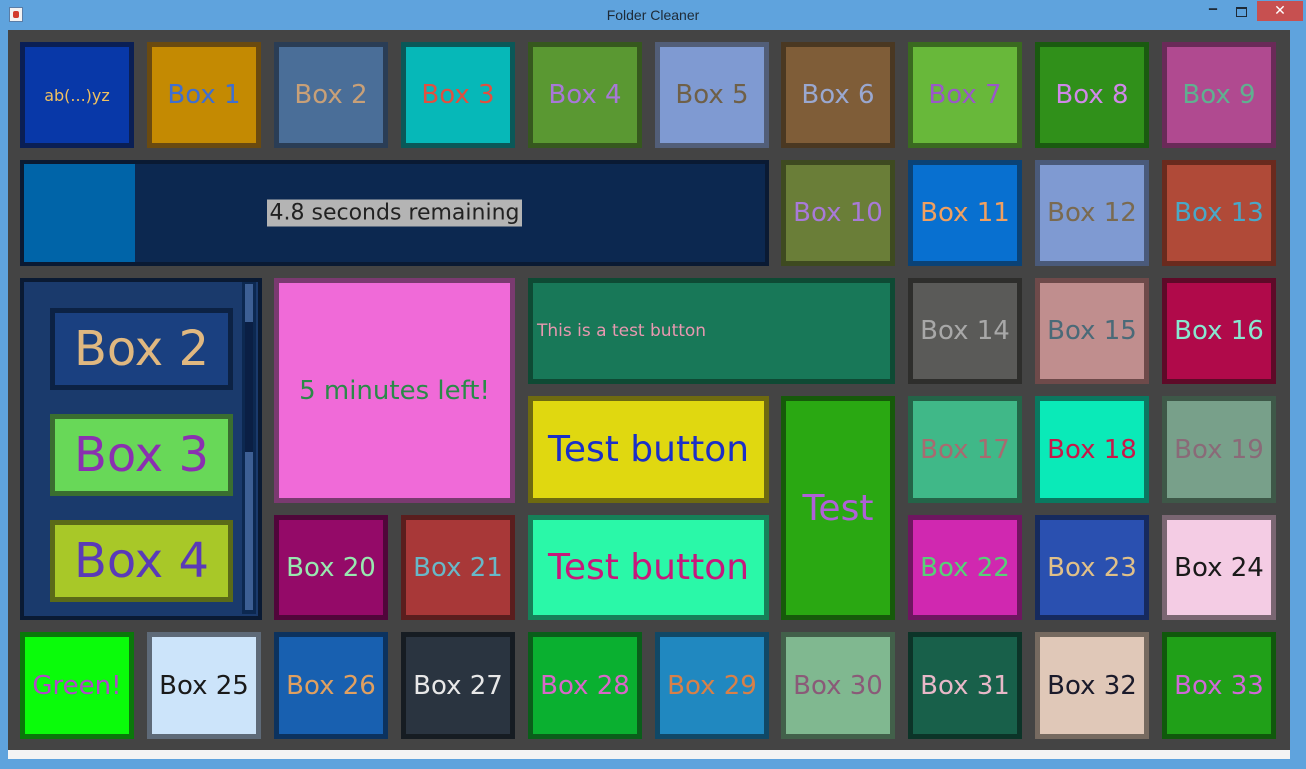 This screenshot has height=769, width=1306. Describe the element at coordinates (204, 95) in the screenshot. I see `box-1: Box 1` at that location.